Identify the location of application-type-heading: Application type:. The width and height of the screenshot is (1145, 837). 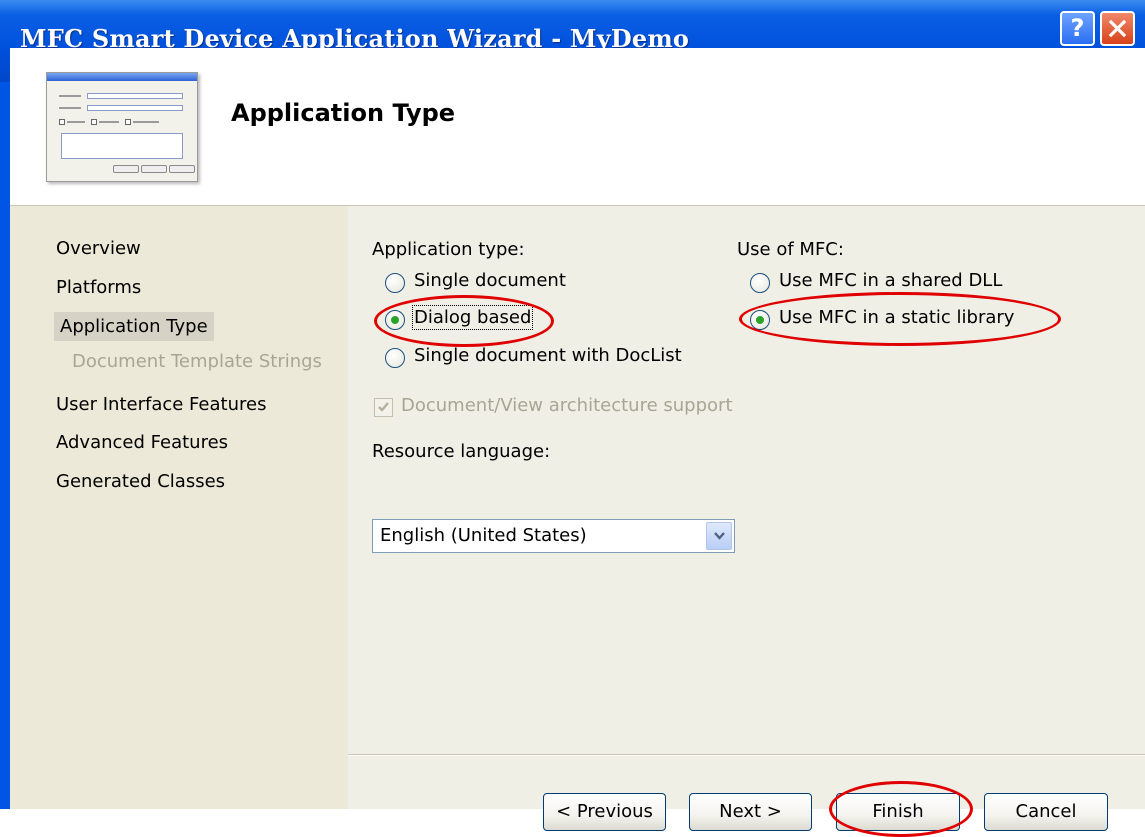
(448, 249).